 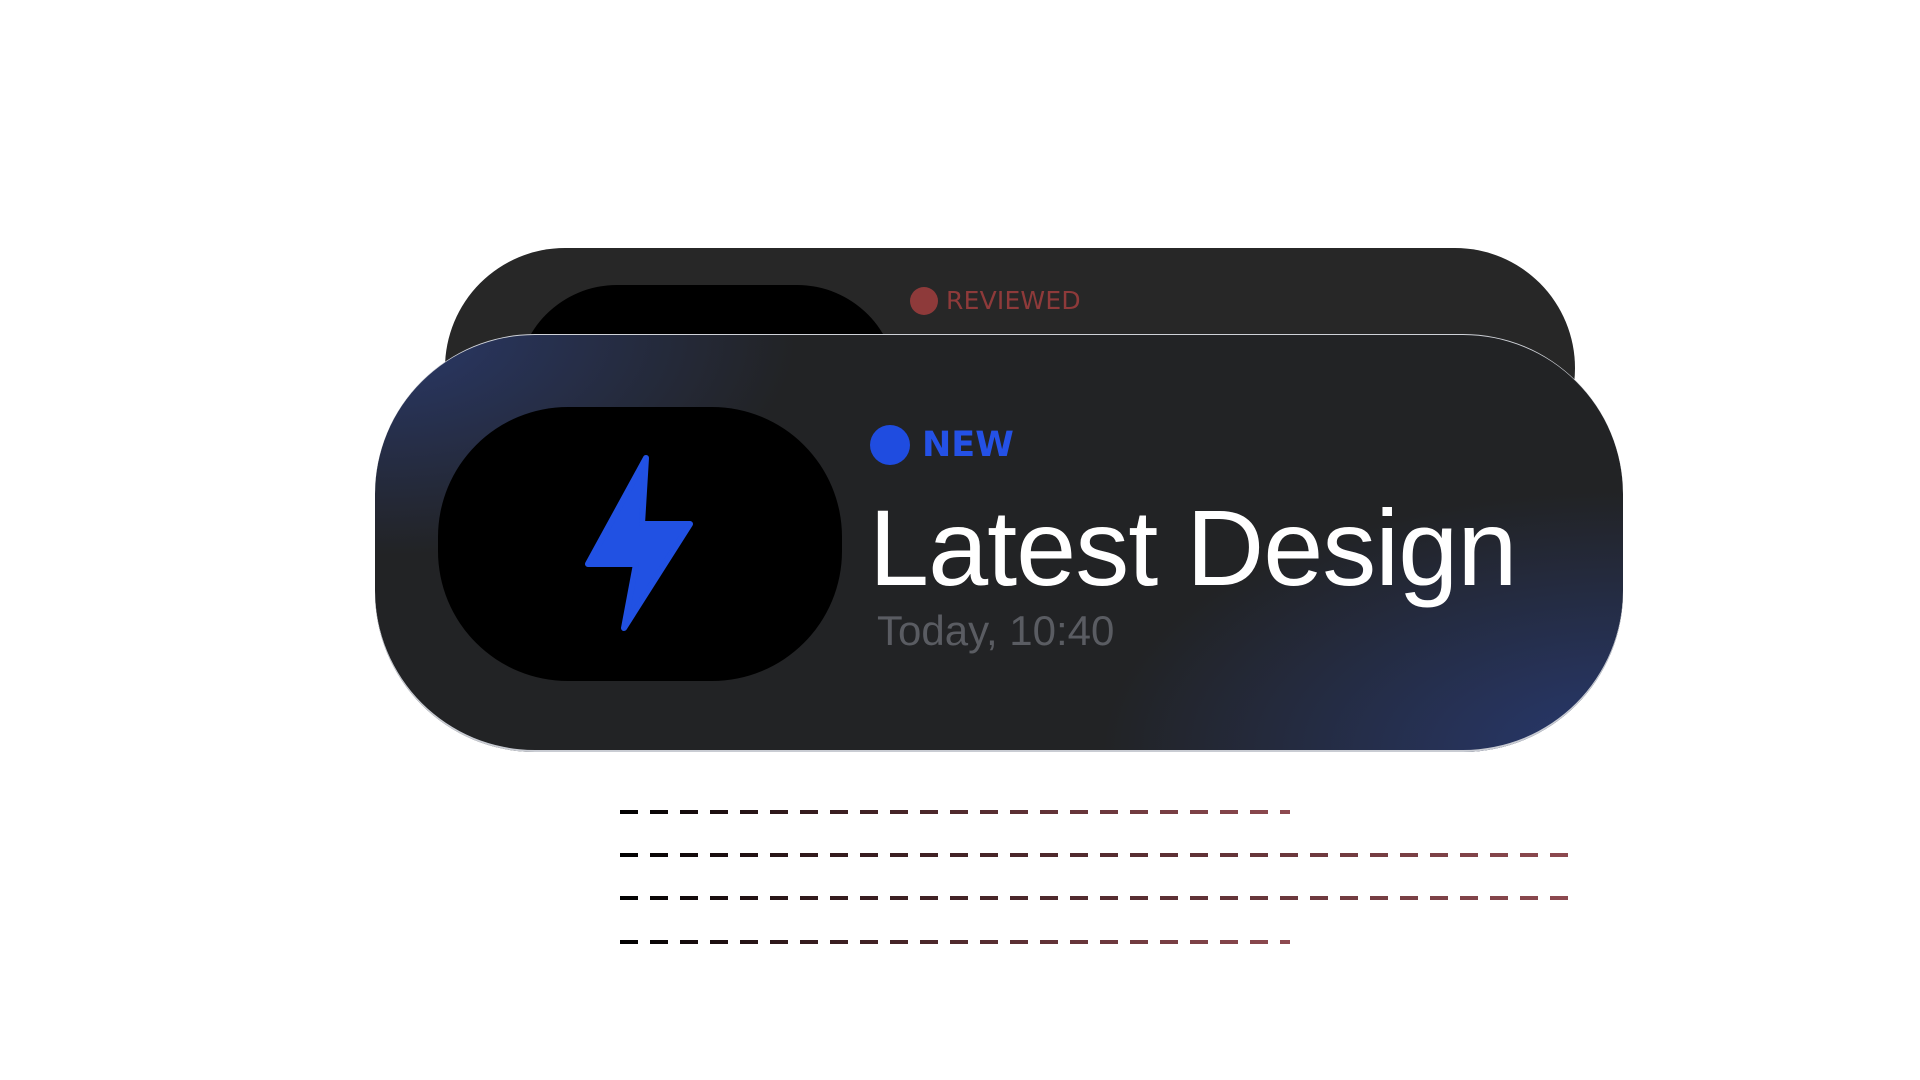 I want to click on new-badge: NEW, so click(x=942, y=445).